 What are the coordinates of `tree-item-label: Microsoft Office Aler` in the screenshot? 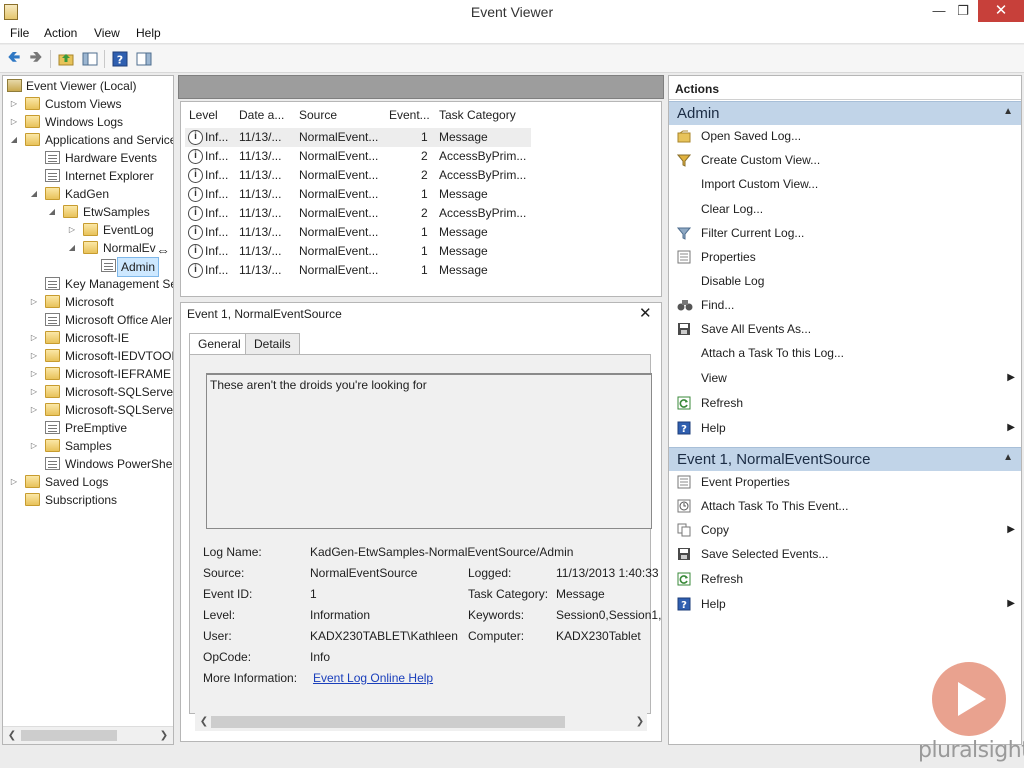 It's located at (119, 320).